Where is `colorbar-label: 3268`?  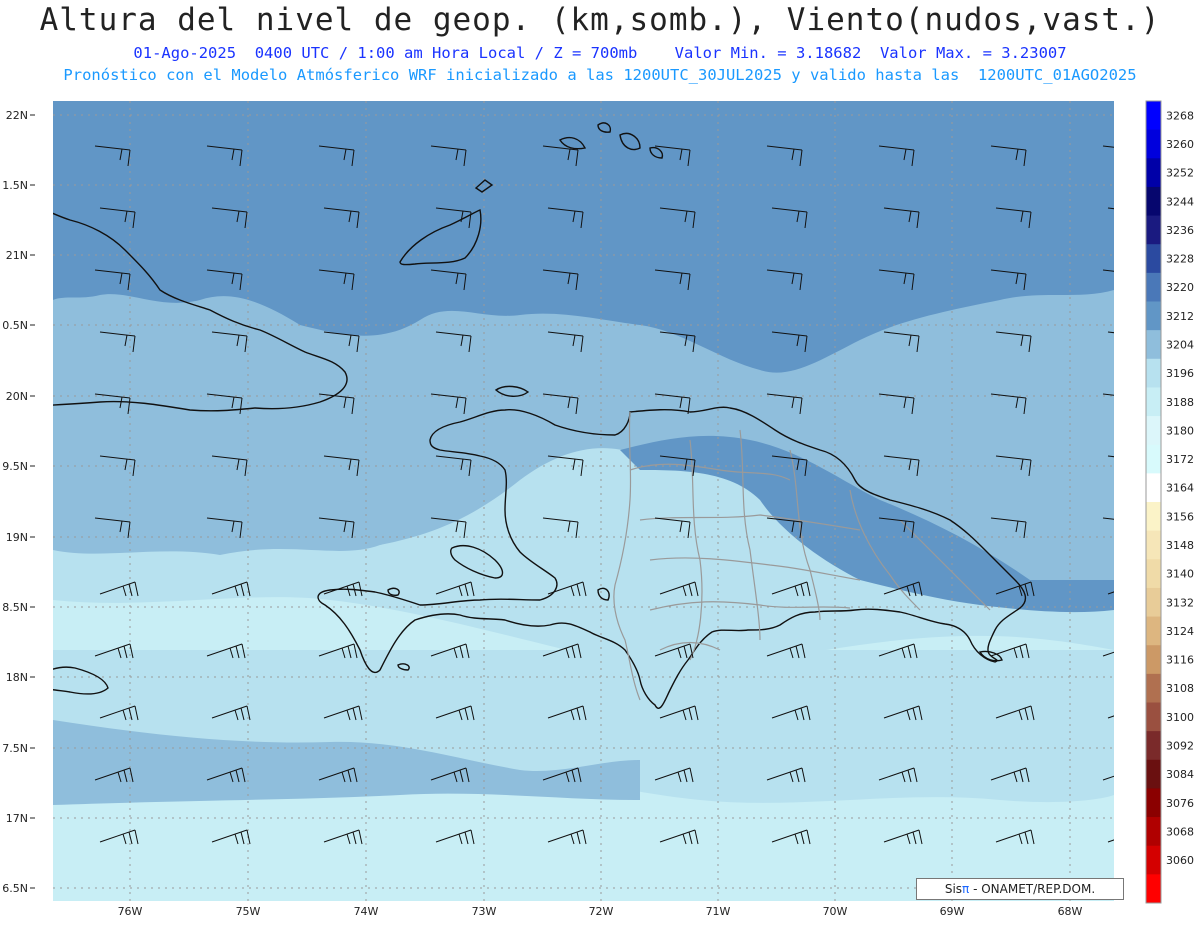
colorbar-label: 3268 is located at coordinates (1180, 115).